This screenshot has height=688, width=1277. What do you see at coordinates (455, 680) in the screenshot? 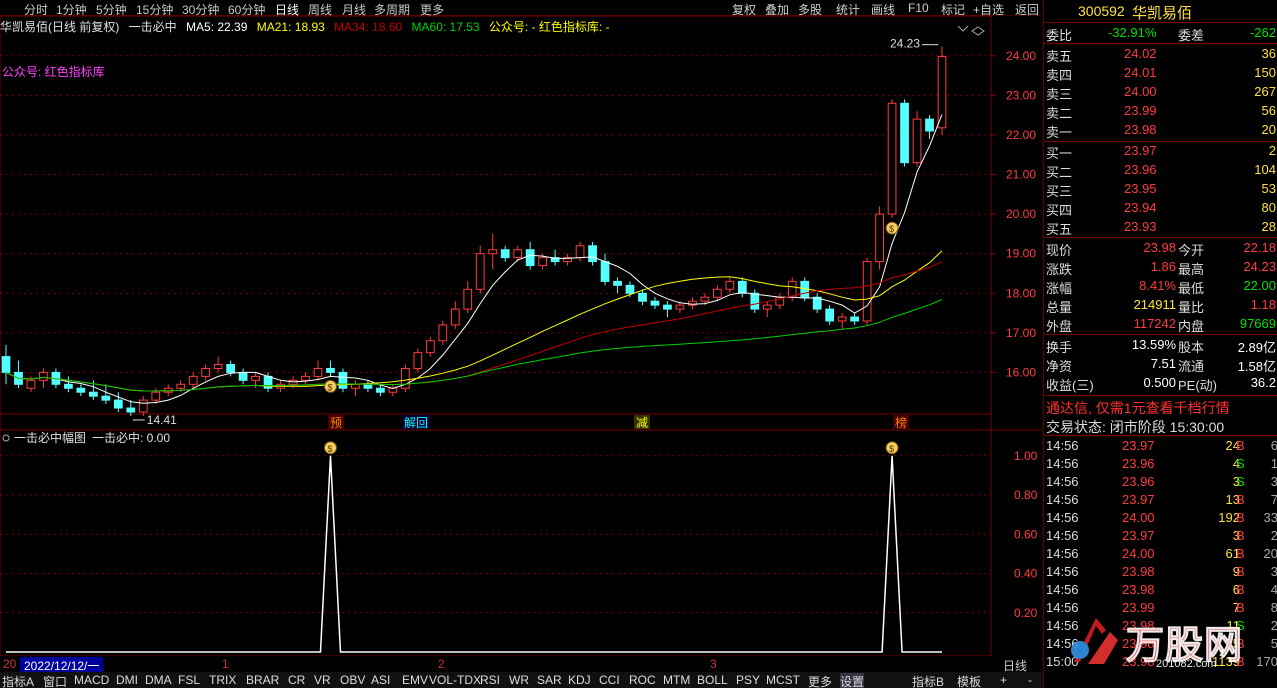
I see `indicator-tab: VOL-TDX` at bounding box center [455, 680].